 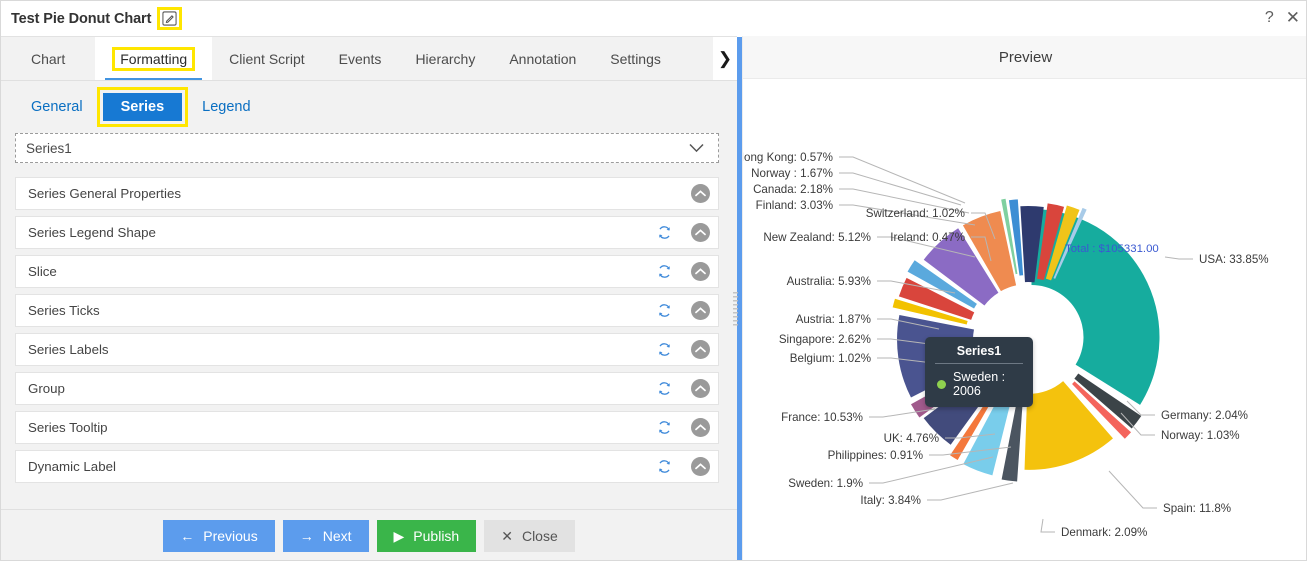 I want to click on tab-settings-label: Settings, so click(x=635, y=58).